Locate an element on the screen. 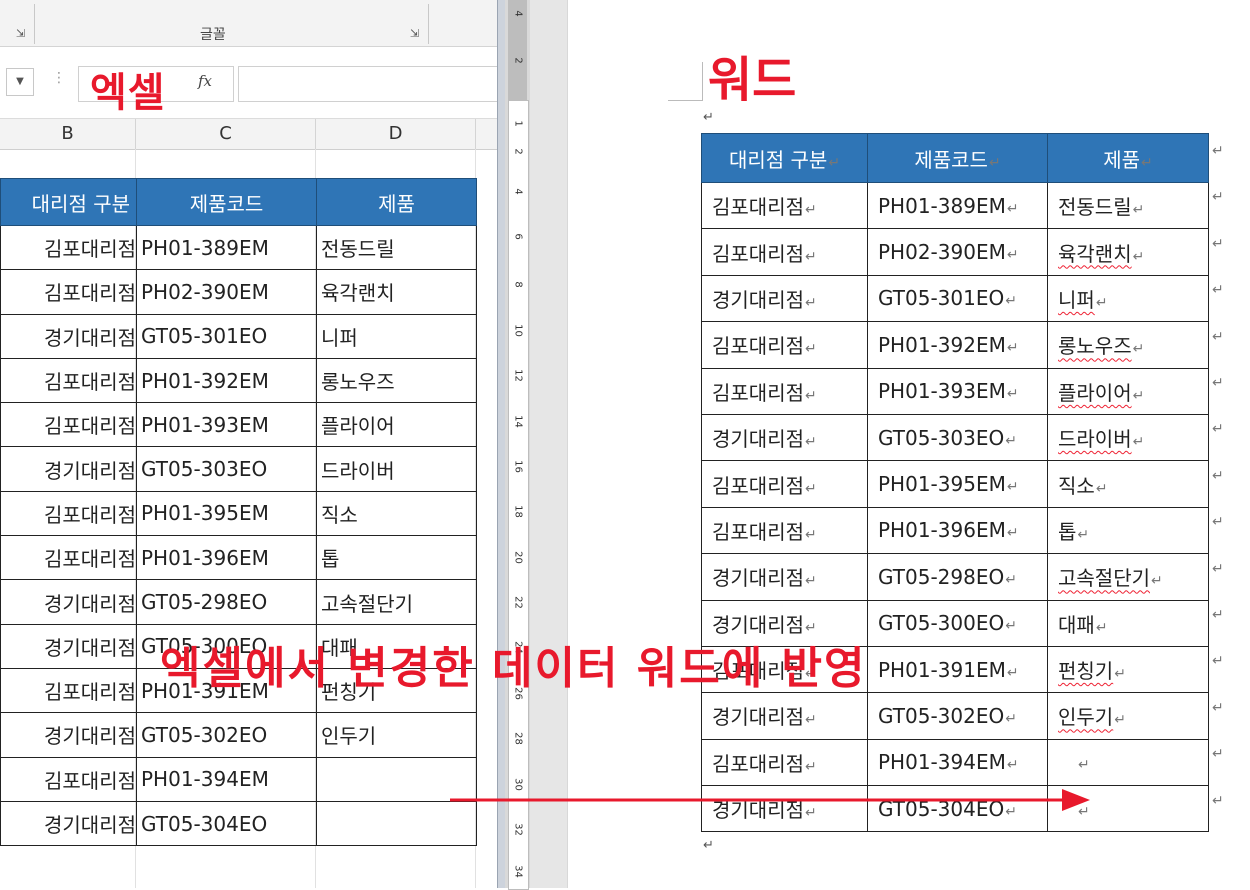  cell-product: 톱↵ is located at coordinates (1128, 530).